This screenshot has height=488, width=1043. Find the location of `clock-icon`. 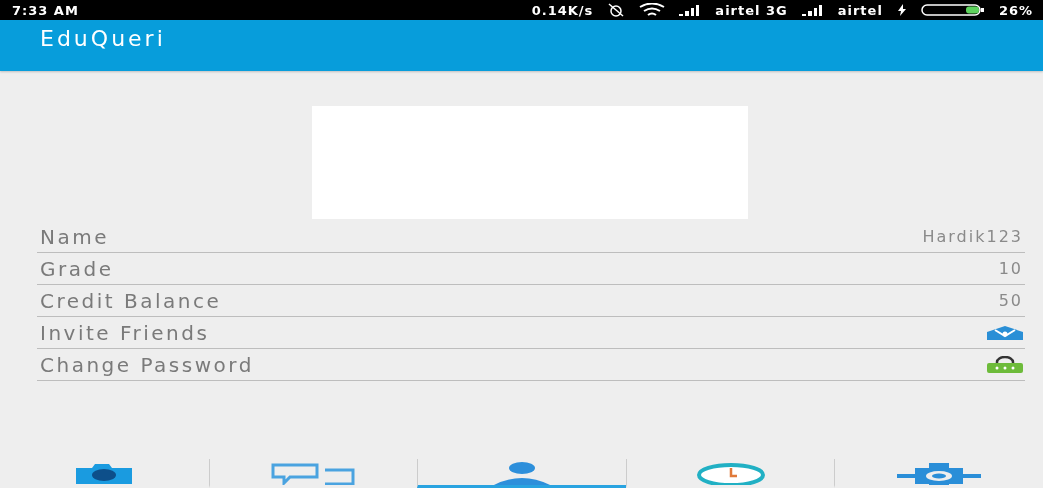

clock-icon is located at coordinates (730, 473).